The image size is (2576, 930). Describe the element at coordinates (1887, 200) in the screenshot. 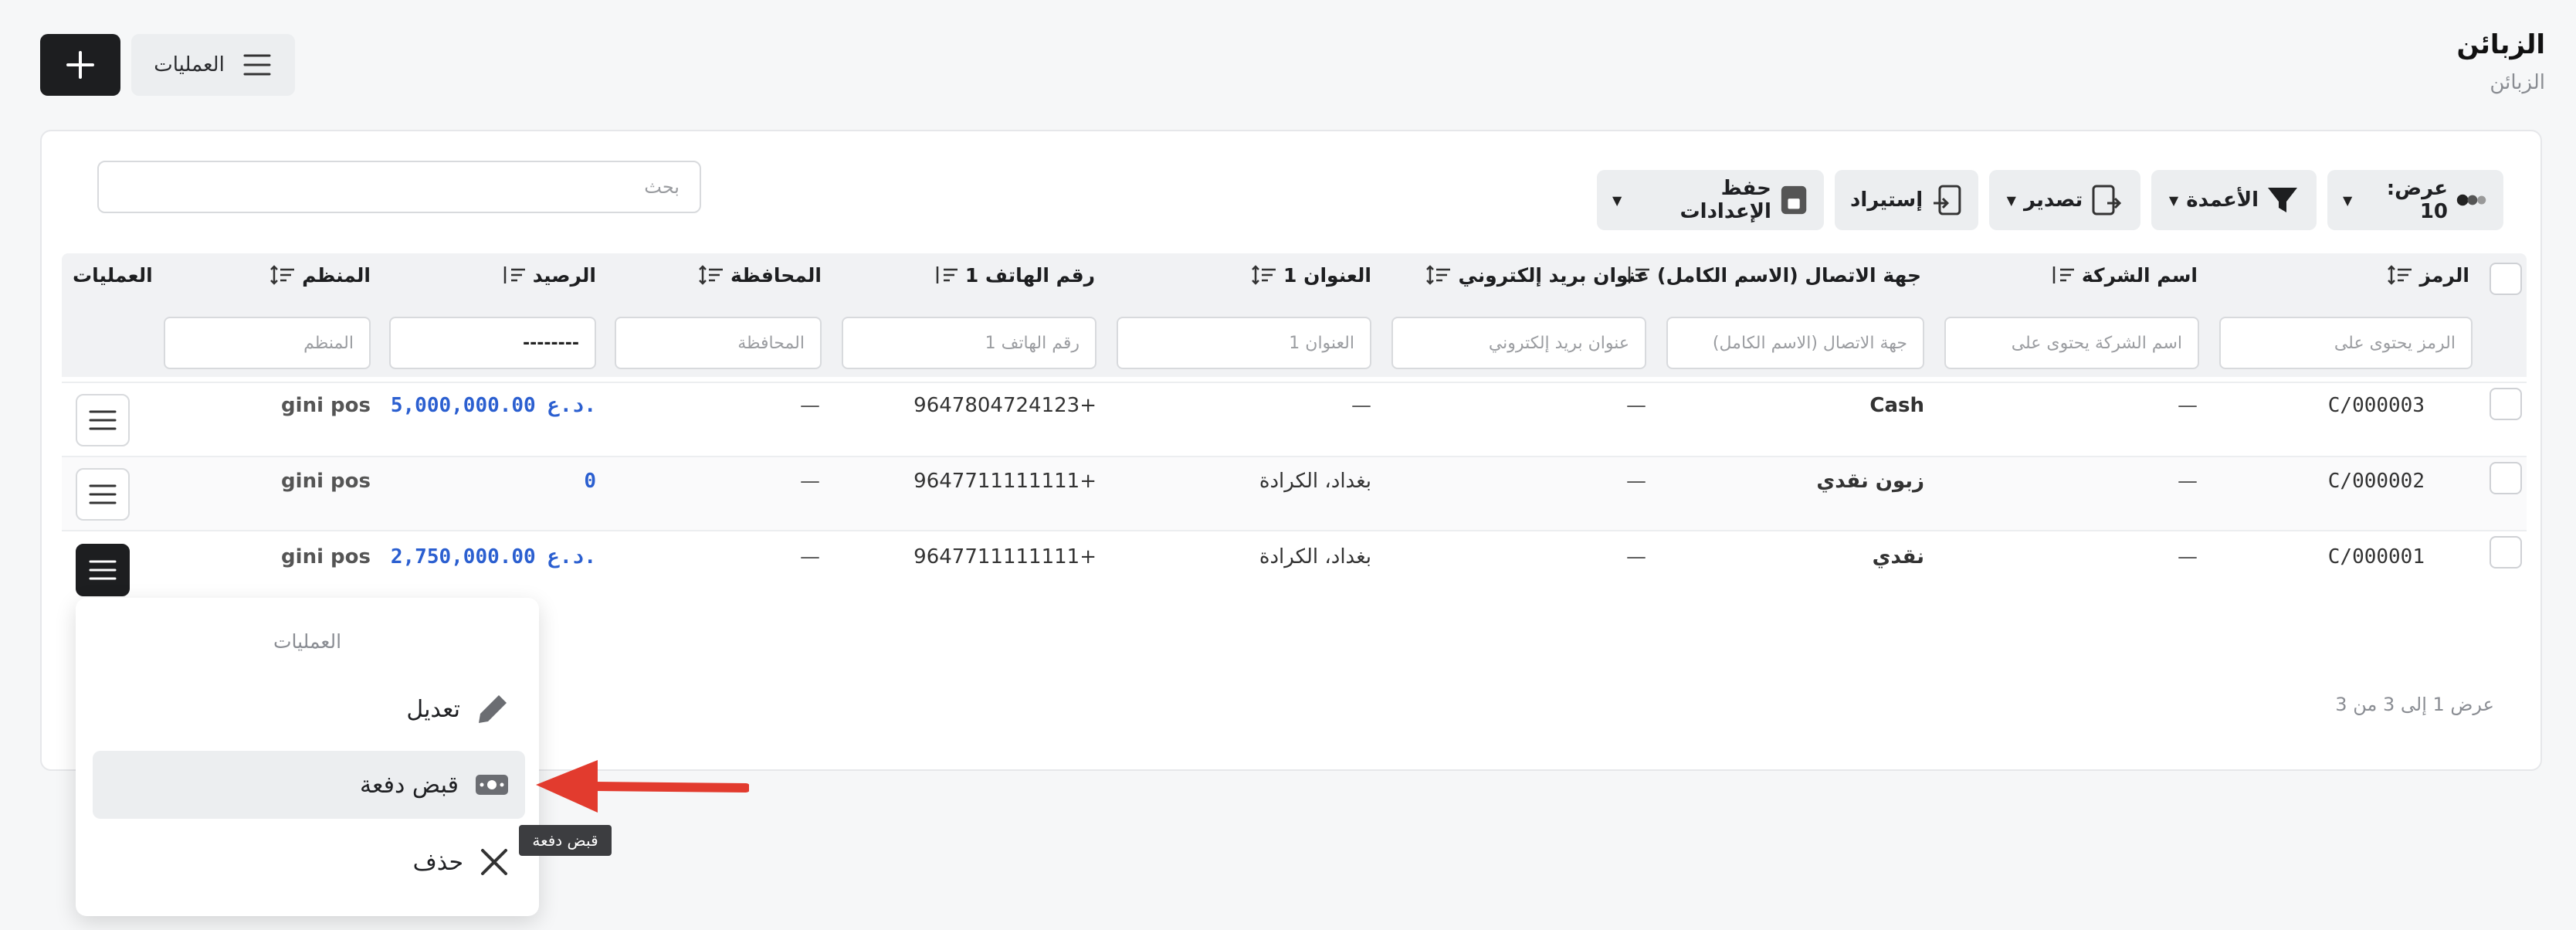

I see `import-label: إستيراد` at that location.